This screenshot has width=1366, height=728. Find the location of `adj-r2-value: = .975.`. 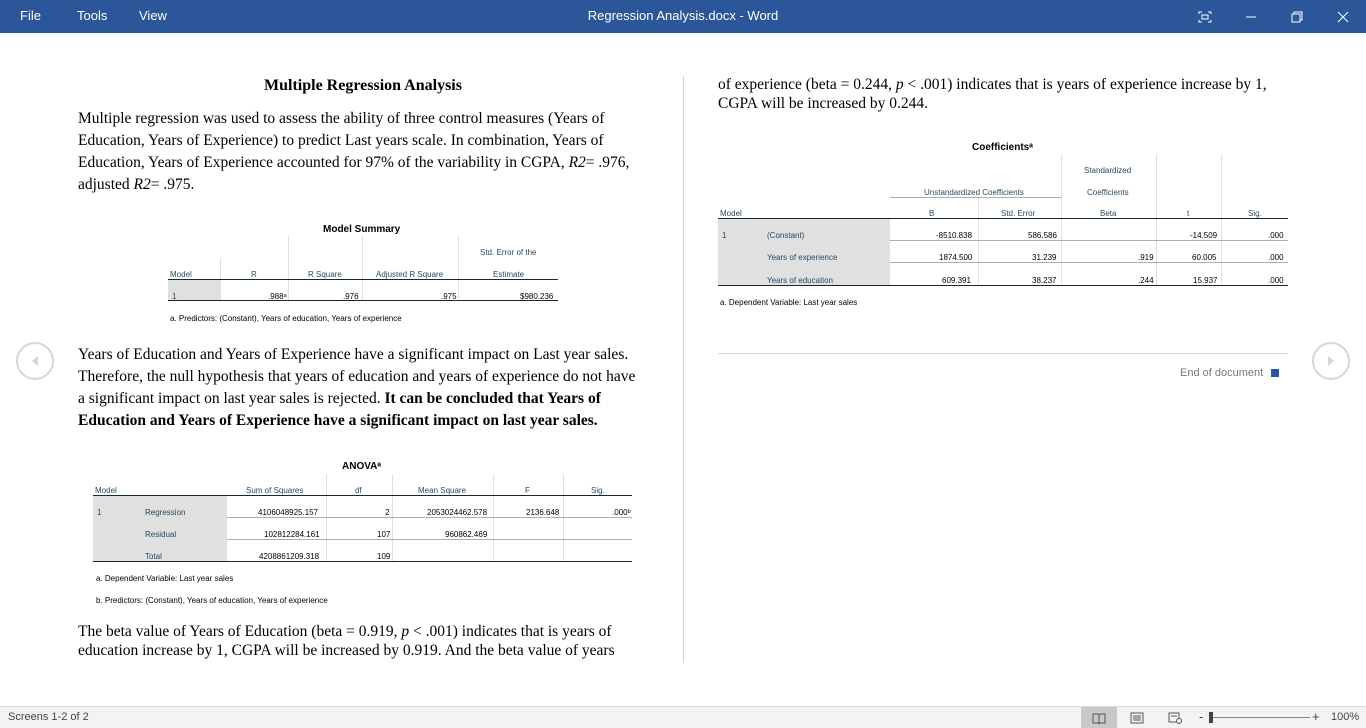

adj-r2-value: = .975. is located at coordinates (172, 184).